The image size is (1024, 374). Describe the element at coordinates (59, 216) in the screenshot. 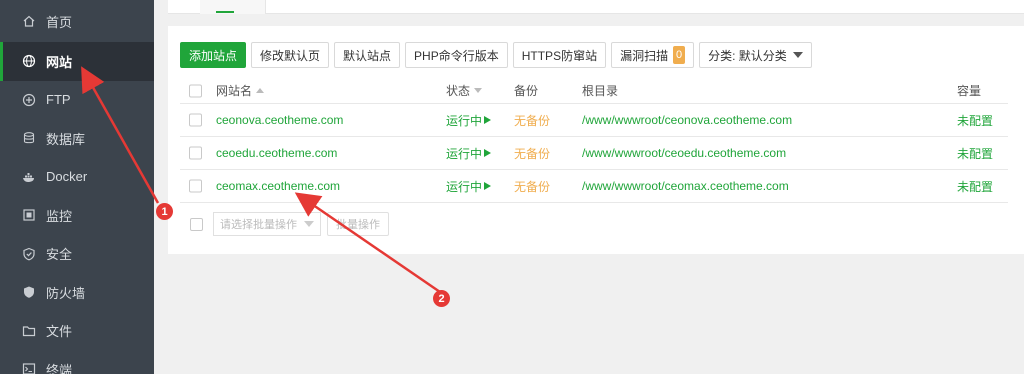

I see `sidebar-item-label: 监控` at that location.